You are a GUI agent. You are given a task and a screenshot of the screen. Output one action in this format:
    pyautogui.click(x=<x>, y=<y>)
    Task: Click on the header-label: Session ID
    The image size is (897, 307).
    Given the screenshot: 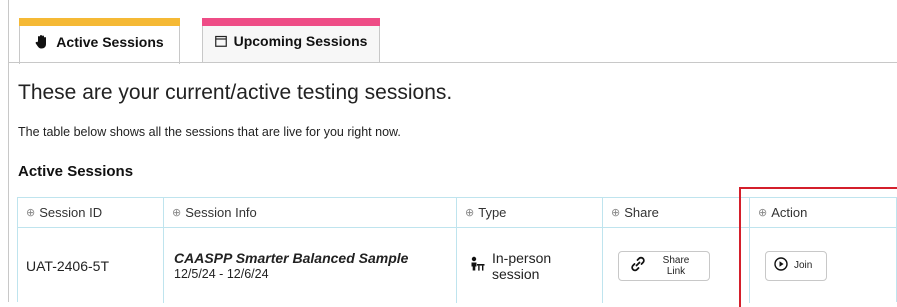 What is the action you would take?
    pyautogui.click(x=71, y=212)
    